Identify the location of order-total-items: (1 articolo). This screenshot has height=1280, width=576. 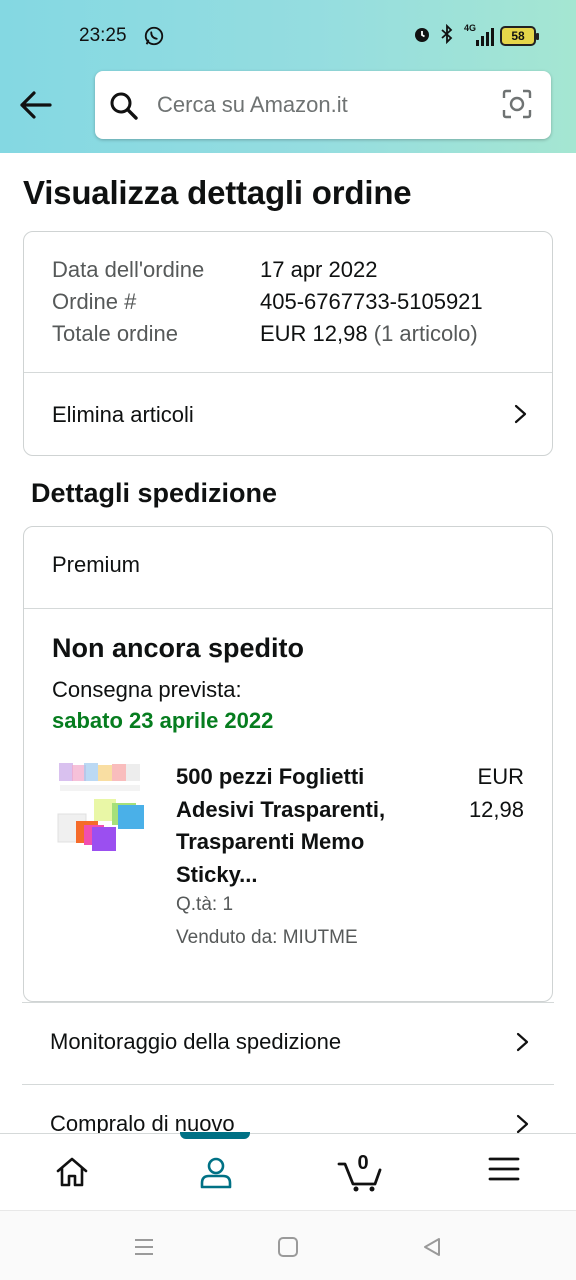
(425, 333).